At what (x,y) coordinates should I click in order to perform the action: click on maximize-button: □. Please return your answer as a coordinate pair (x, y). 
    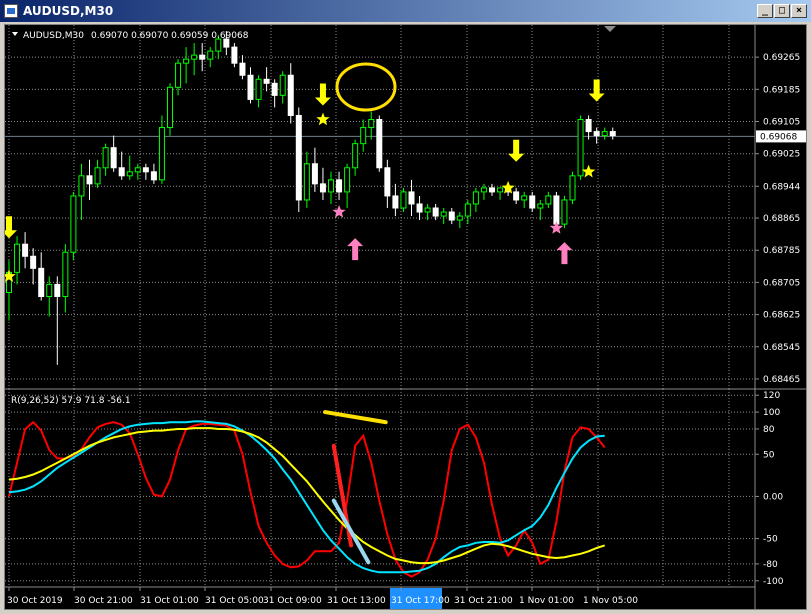
    Looking at the image, I should click on (782, 11).